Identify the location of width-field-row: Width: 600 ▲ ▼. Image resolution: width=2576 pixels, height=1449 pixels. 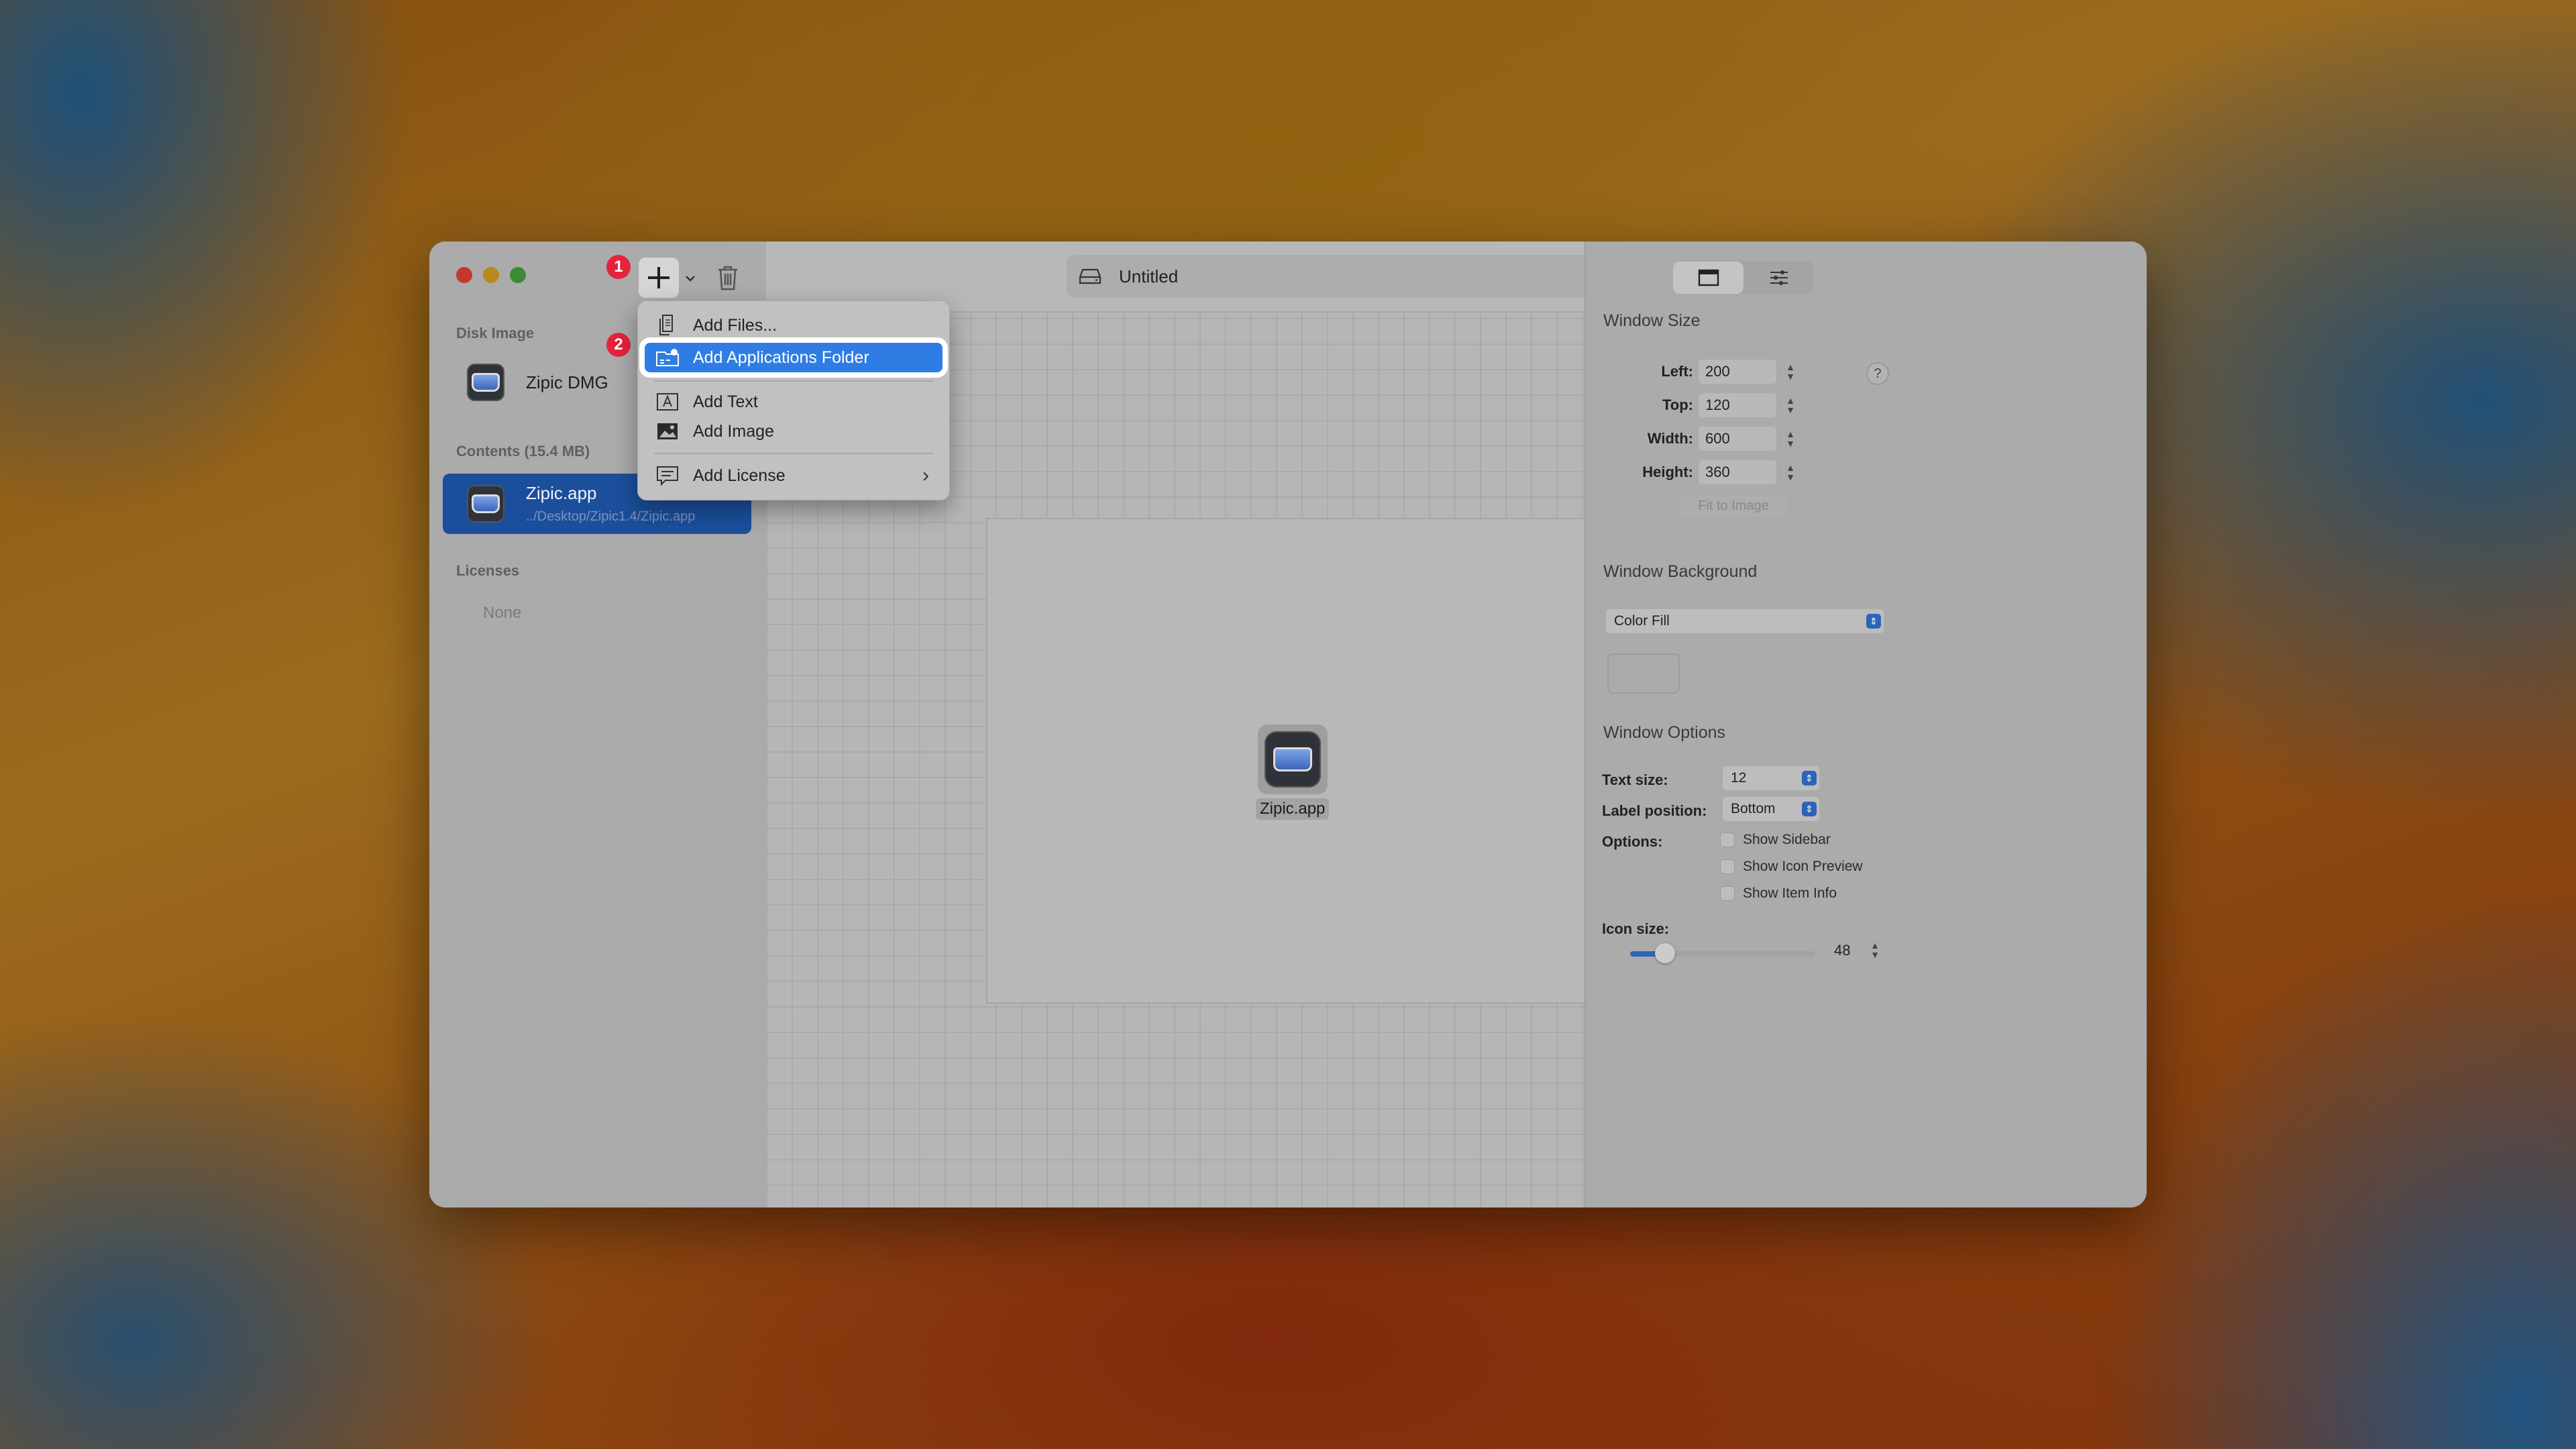
(1704, 439).